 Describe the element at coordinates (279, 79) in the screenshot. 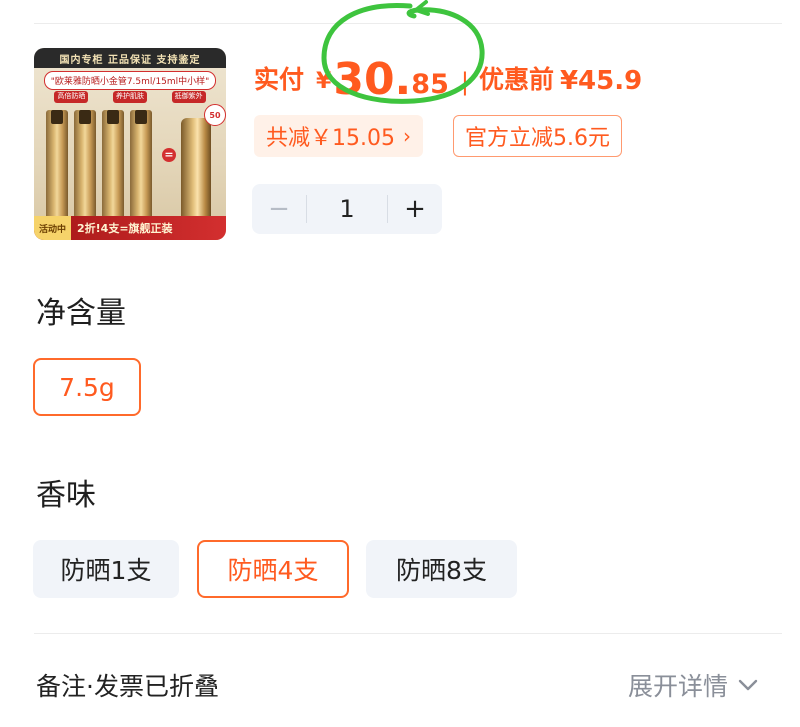

I see `paid-label: 实付` at that location.